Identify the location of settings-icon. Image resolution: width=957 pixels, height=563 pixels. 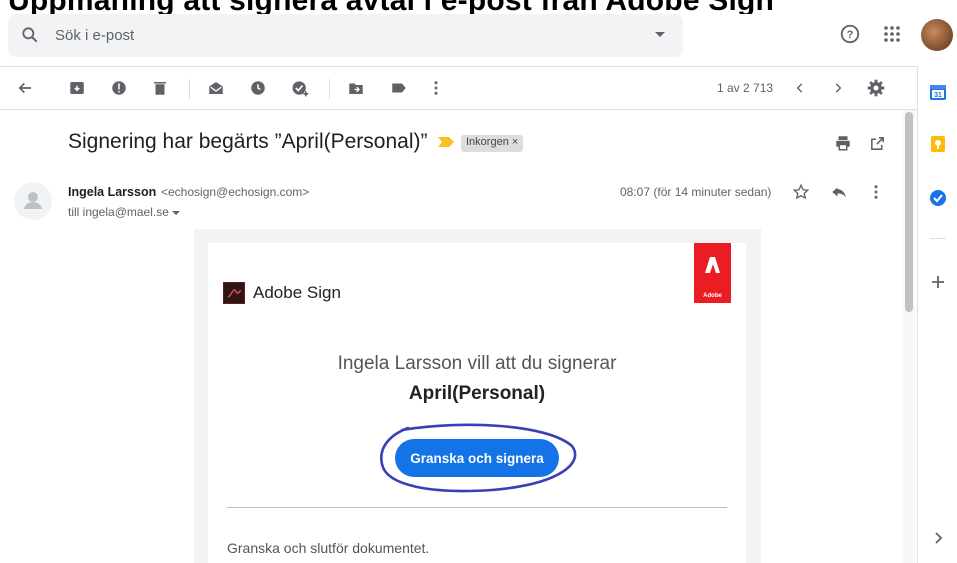
(876, 88).